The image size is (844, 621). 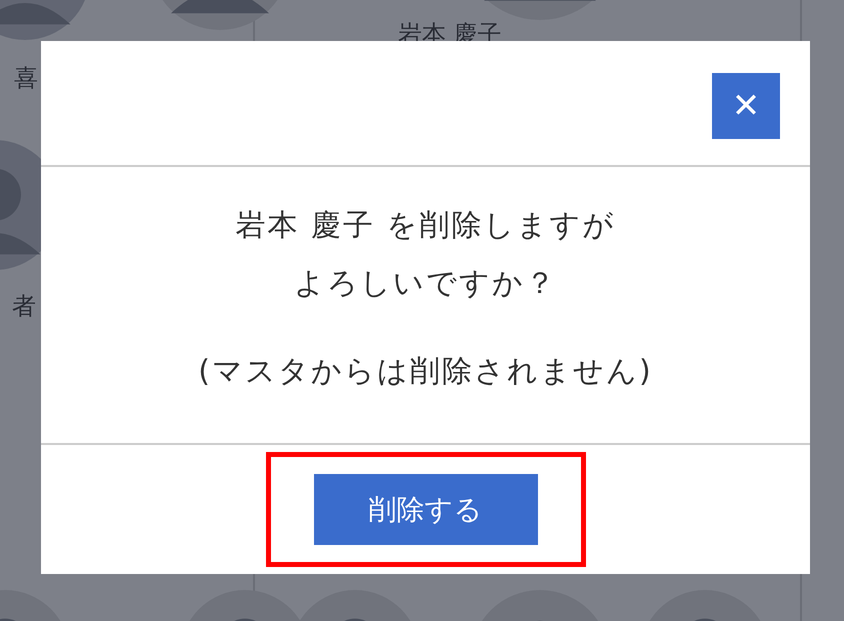 I want to click on person-name: 喜, so click(x=26, y=78).